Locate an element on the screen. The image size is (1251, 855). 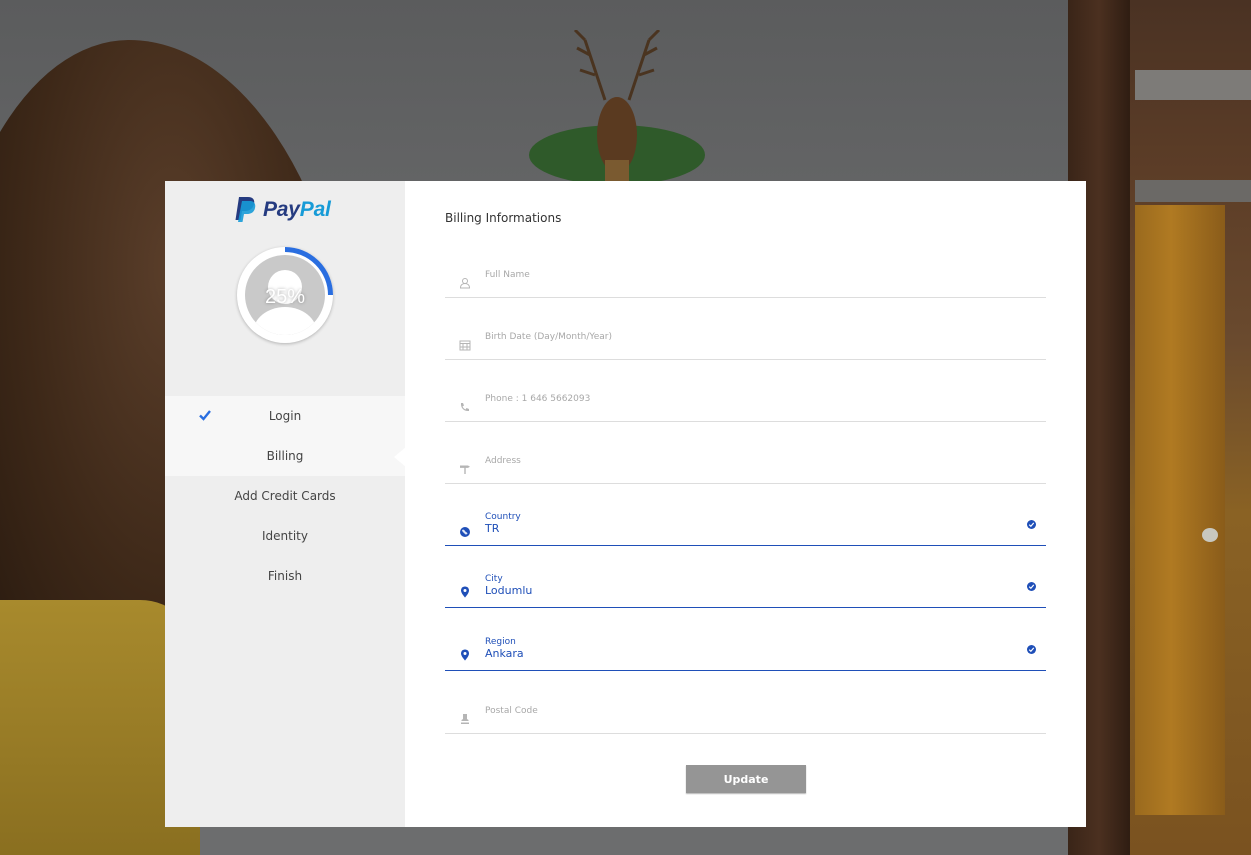
step-label: Billing is located at coordinates (285, 456).